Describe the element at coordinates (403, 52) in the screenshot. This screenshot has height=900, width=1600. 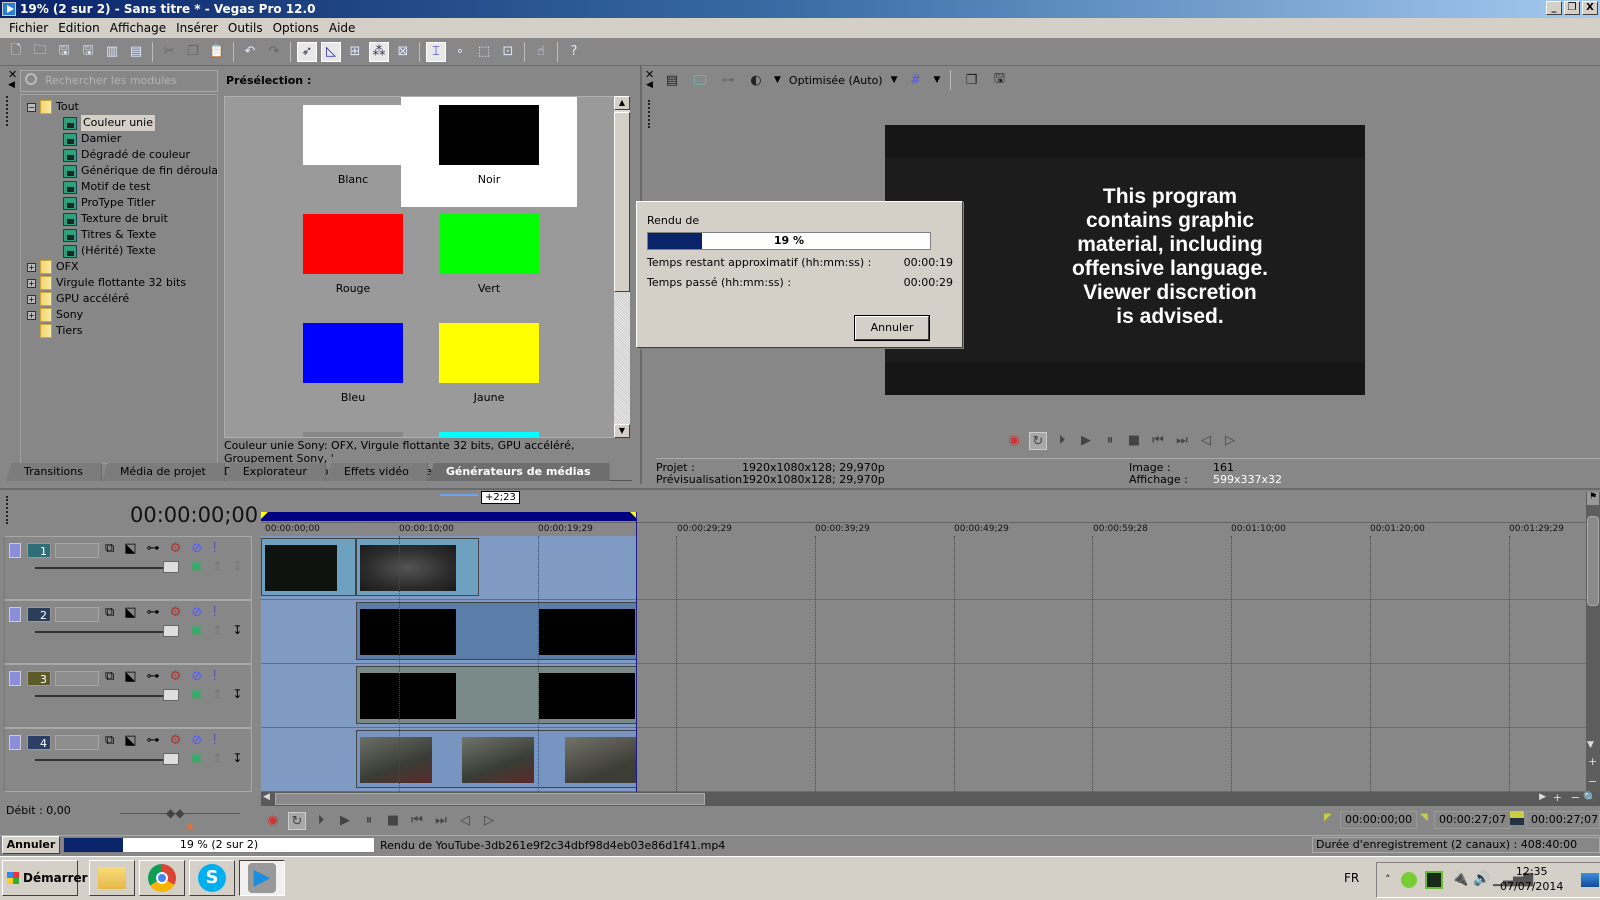
I see `auto-crossfade-icon: ⊠` at that location.